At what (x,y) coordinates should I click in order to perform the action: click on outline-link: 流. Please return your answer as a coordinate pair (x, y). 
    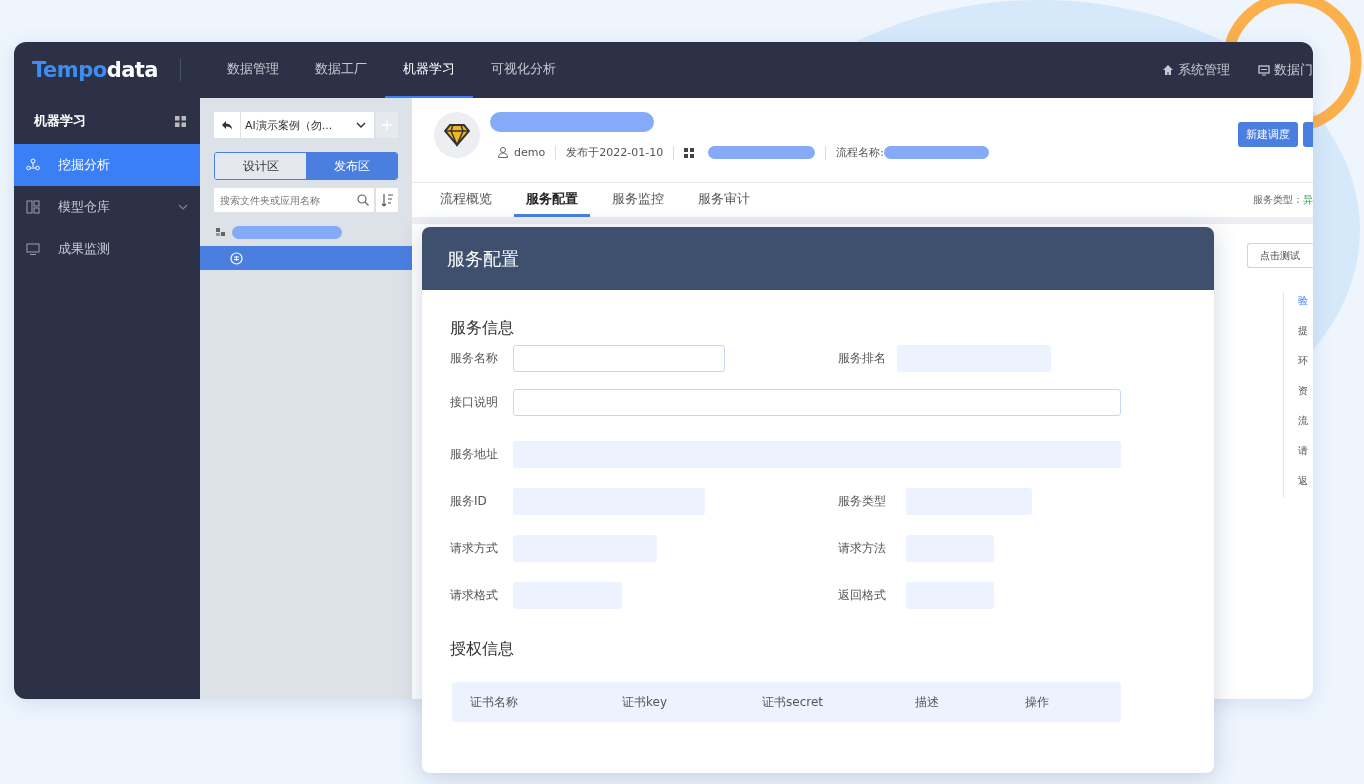
    Looking at the image, I should click on (1305, 421).